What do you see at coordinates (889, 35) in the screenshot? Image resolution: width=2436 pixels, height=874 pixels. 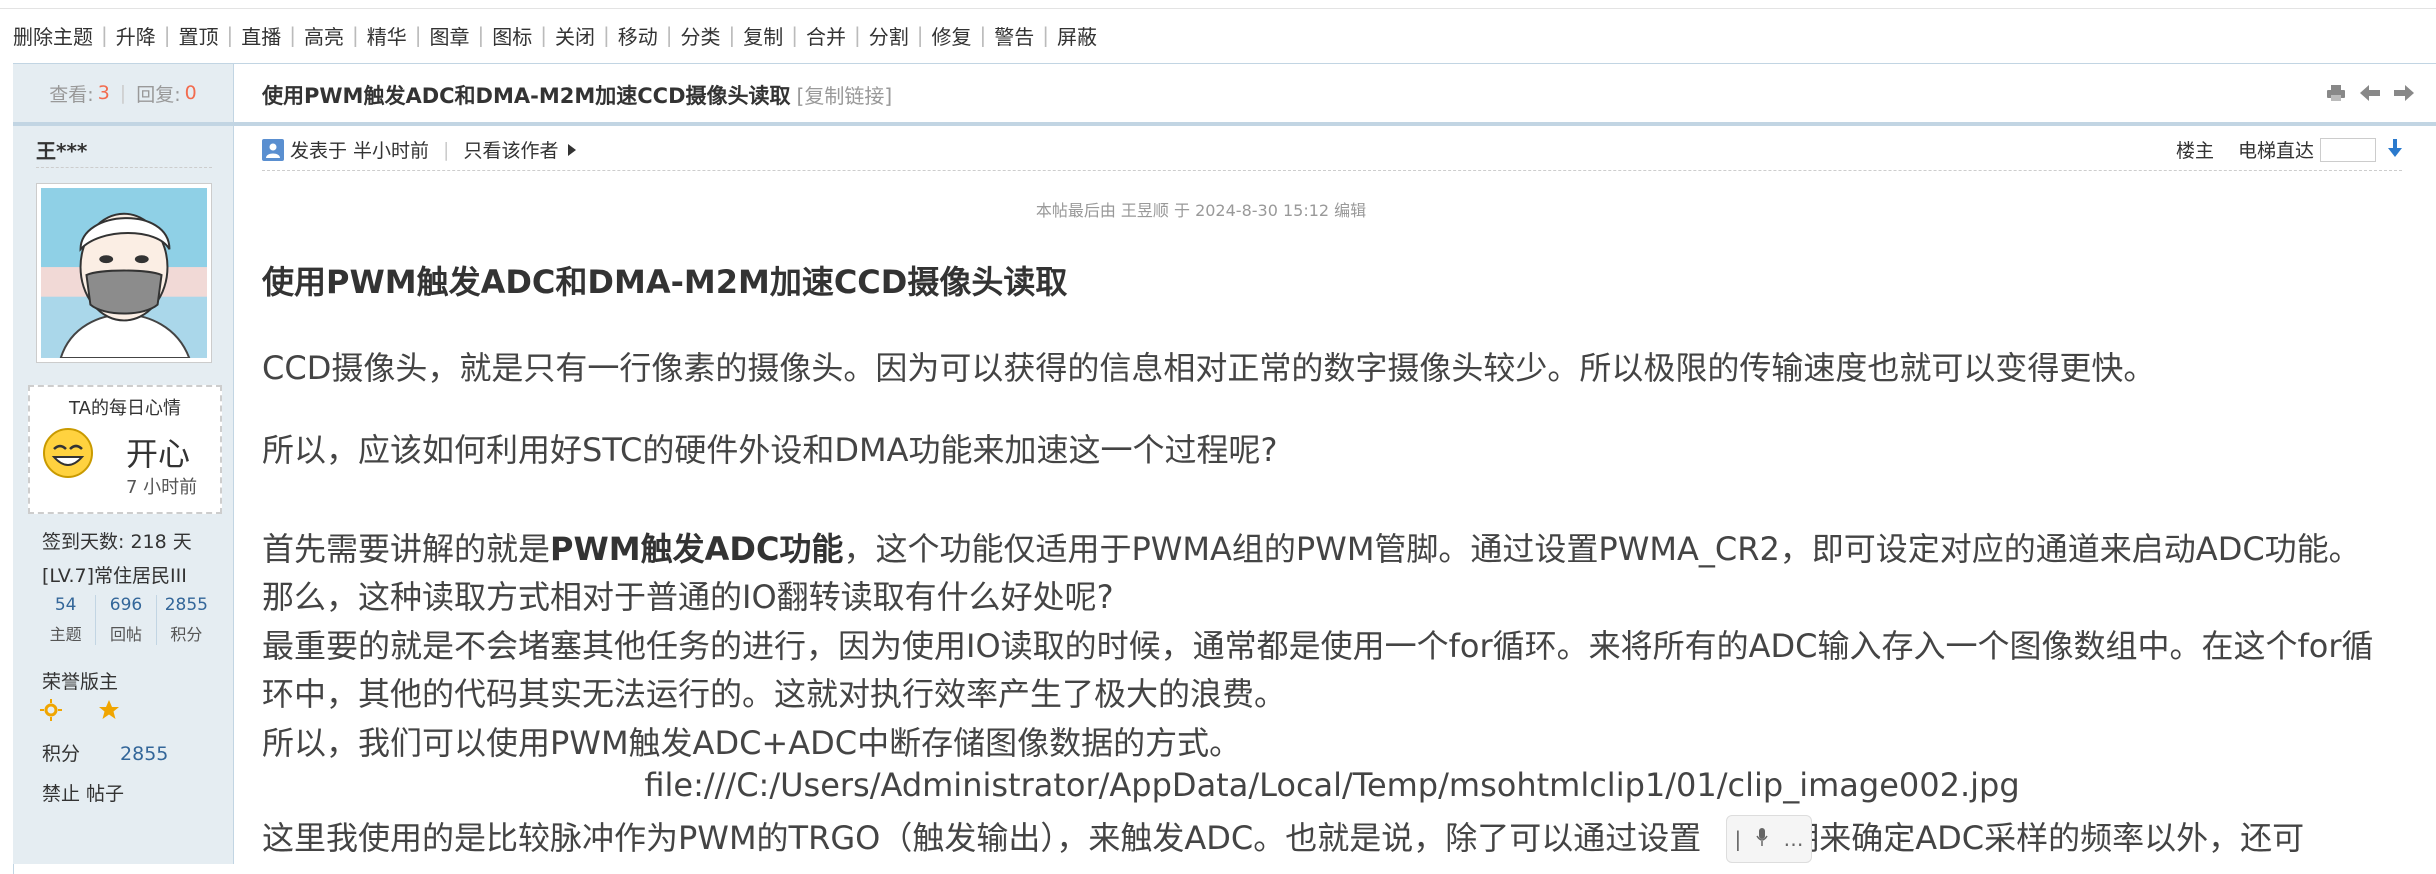 I see `mod-action-13: 分割` at bounding box center [889, 35].